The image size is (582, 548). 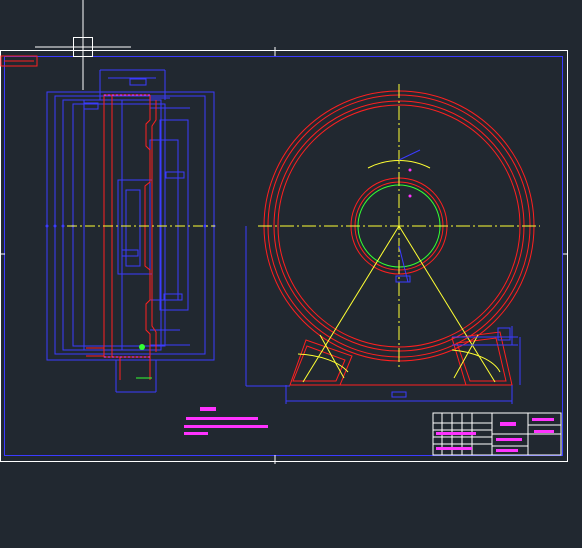 I want to click on crosshair-cursor-icon, so click(x=83, y=45).